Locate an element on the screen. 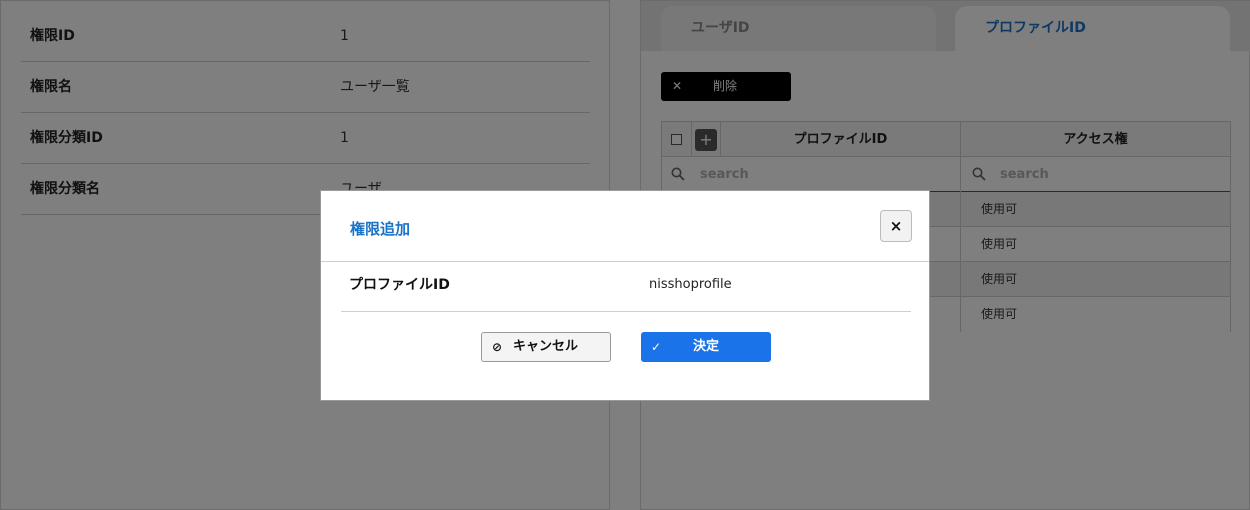  cancel-button-label: キャンセル is located at coordinates (546, 346).